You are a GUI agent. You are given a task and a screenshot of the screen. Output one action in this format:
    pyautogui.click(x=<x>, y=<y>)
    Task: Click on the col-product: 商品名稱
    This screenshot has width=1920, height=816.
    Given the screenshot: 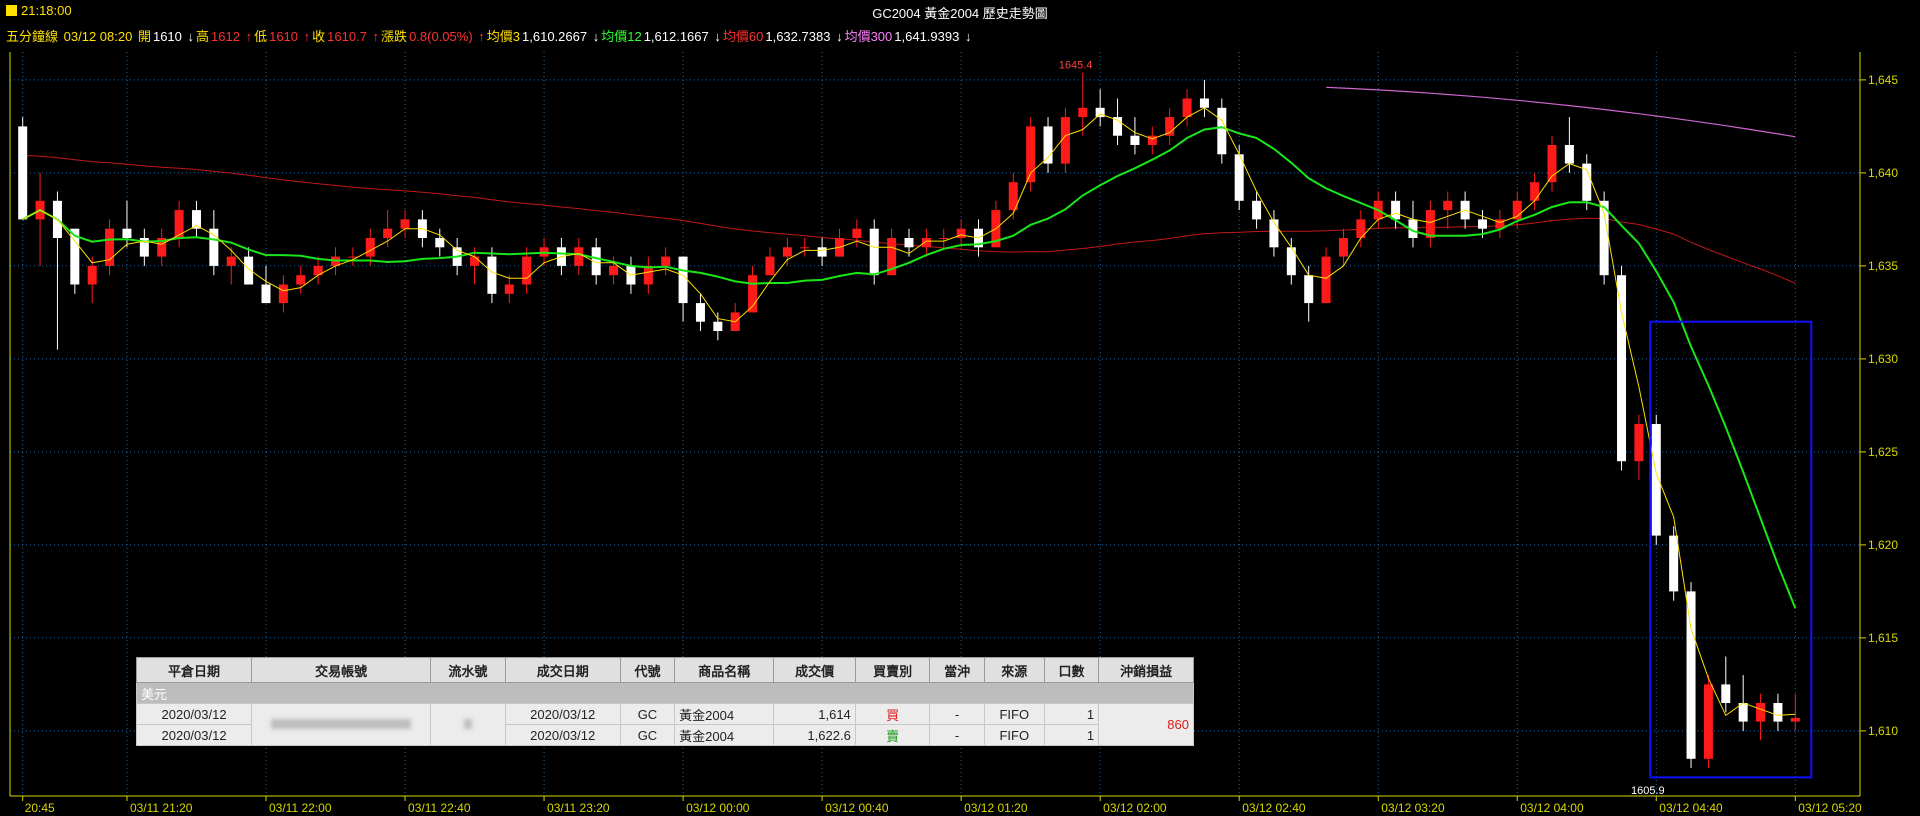 What is the action you would take?
    pyautogui.click(x=724, y=670)
    